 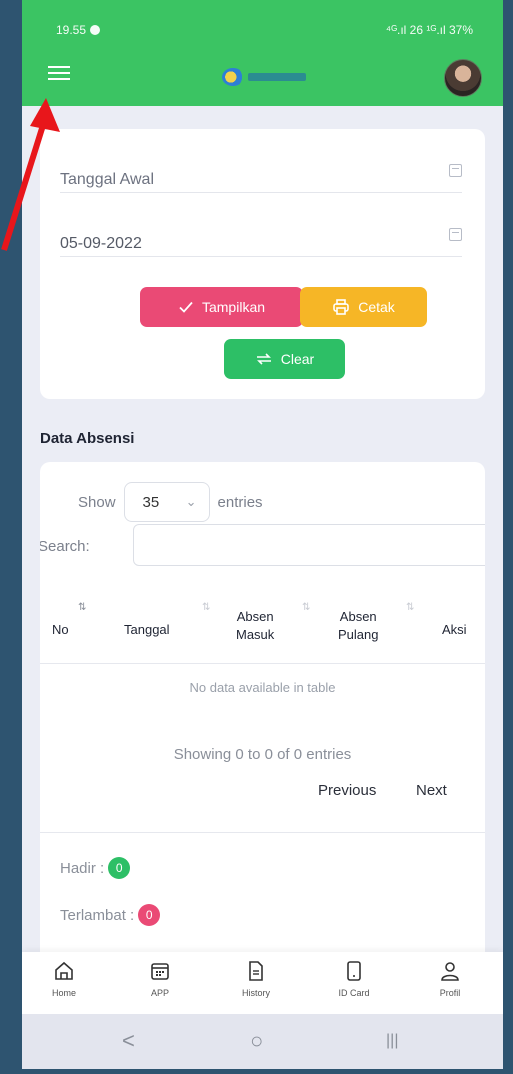 I want to click on notification-icon, so click(x=95, y=30).